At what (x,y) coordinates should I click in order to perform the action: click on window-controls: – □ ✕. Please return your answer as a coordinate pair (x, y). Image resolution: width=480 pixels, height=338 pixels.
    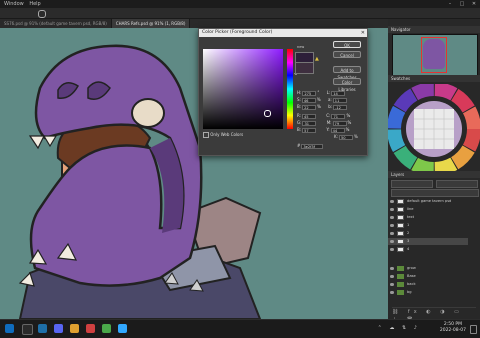
    Looking at the image, I should click on (462, 4).